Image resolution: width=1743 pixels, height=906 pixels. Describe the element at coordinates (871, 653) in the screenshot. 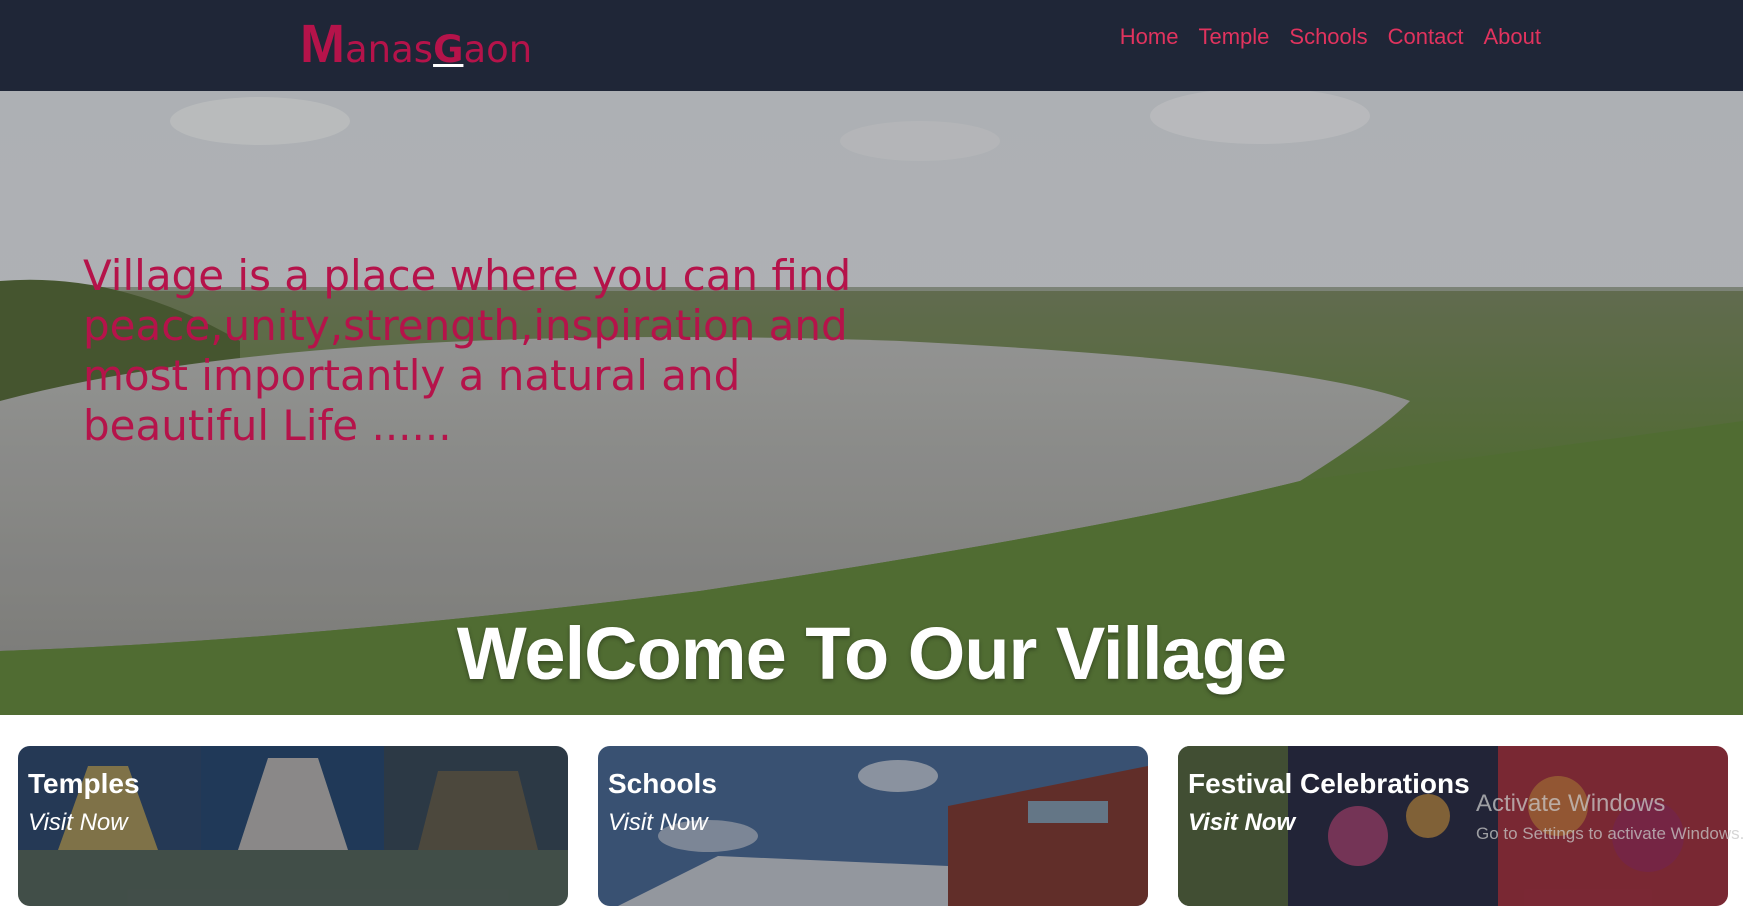

I see `hero-welcome-title: WelCome To Our Village` at that location.